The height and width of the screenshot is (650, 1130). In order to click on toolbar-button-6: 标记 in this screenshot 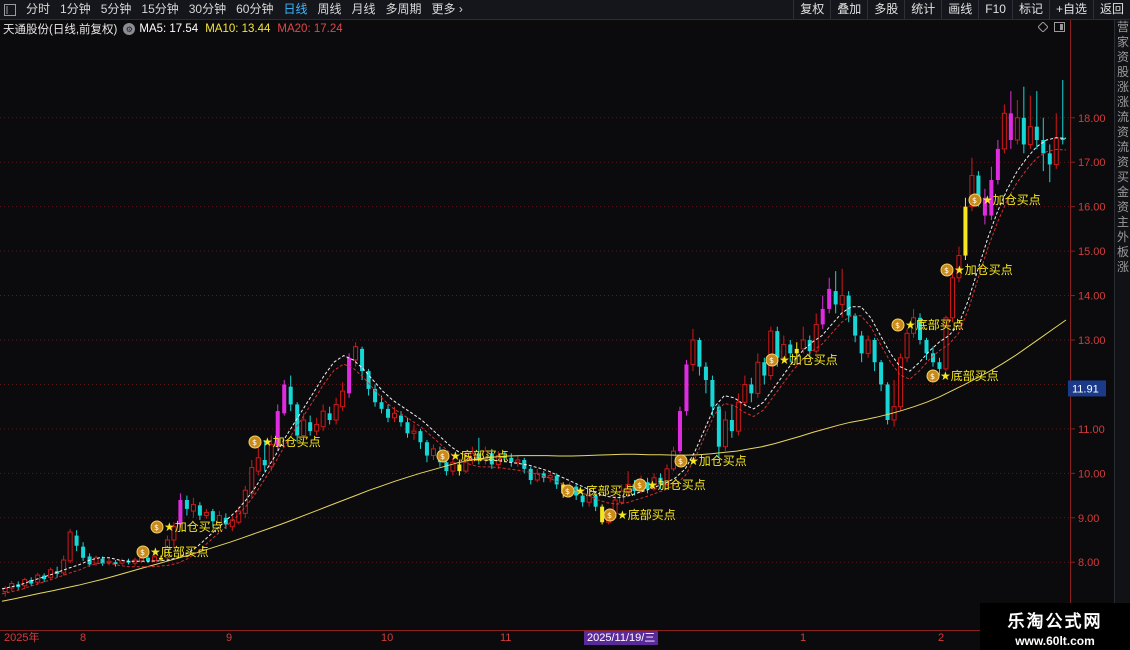, I will do `click(1030, 9)`.